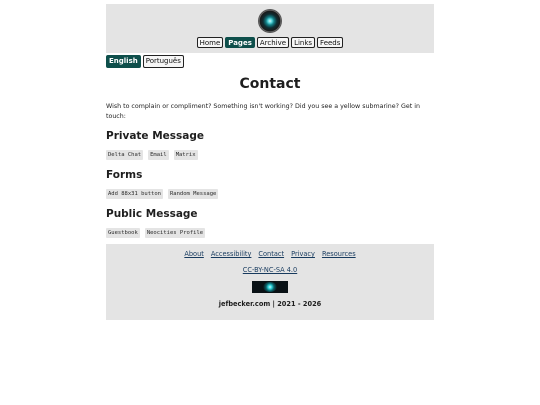 Image resolution: width=540 pixels, height=405 pixels. Describe the element at coordinates (185, 155) in the screenshot. I see `matrix-link: Matrix` at that location.